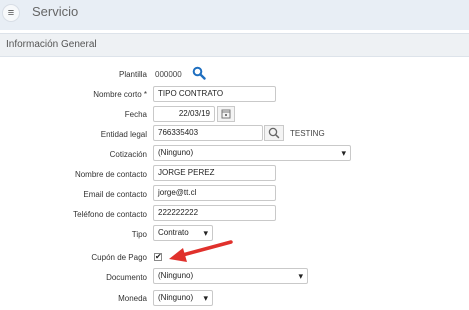 The width and height of the screenshot is (469, 310). What do you see at coordinates (51, 44) in the screenshot?
I see `section-title: Información General` at bounding box center [51, 44].